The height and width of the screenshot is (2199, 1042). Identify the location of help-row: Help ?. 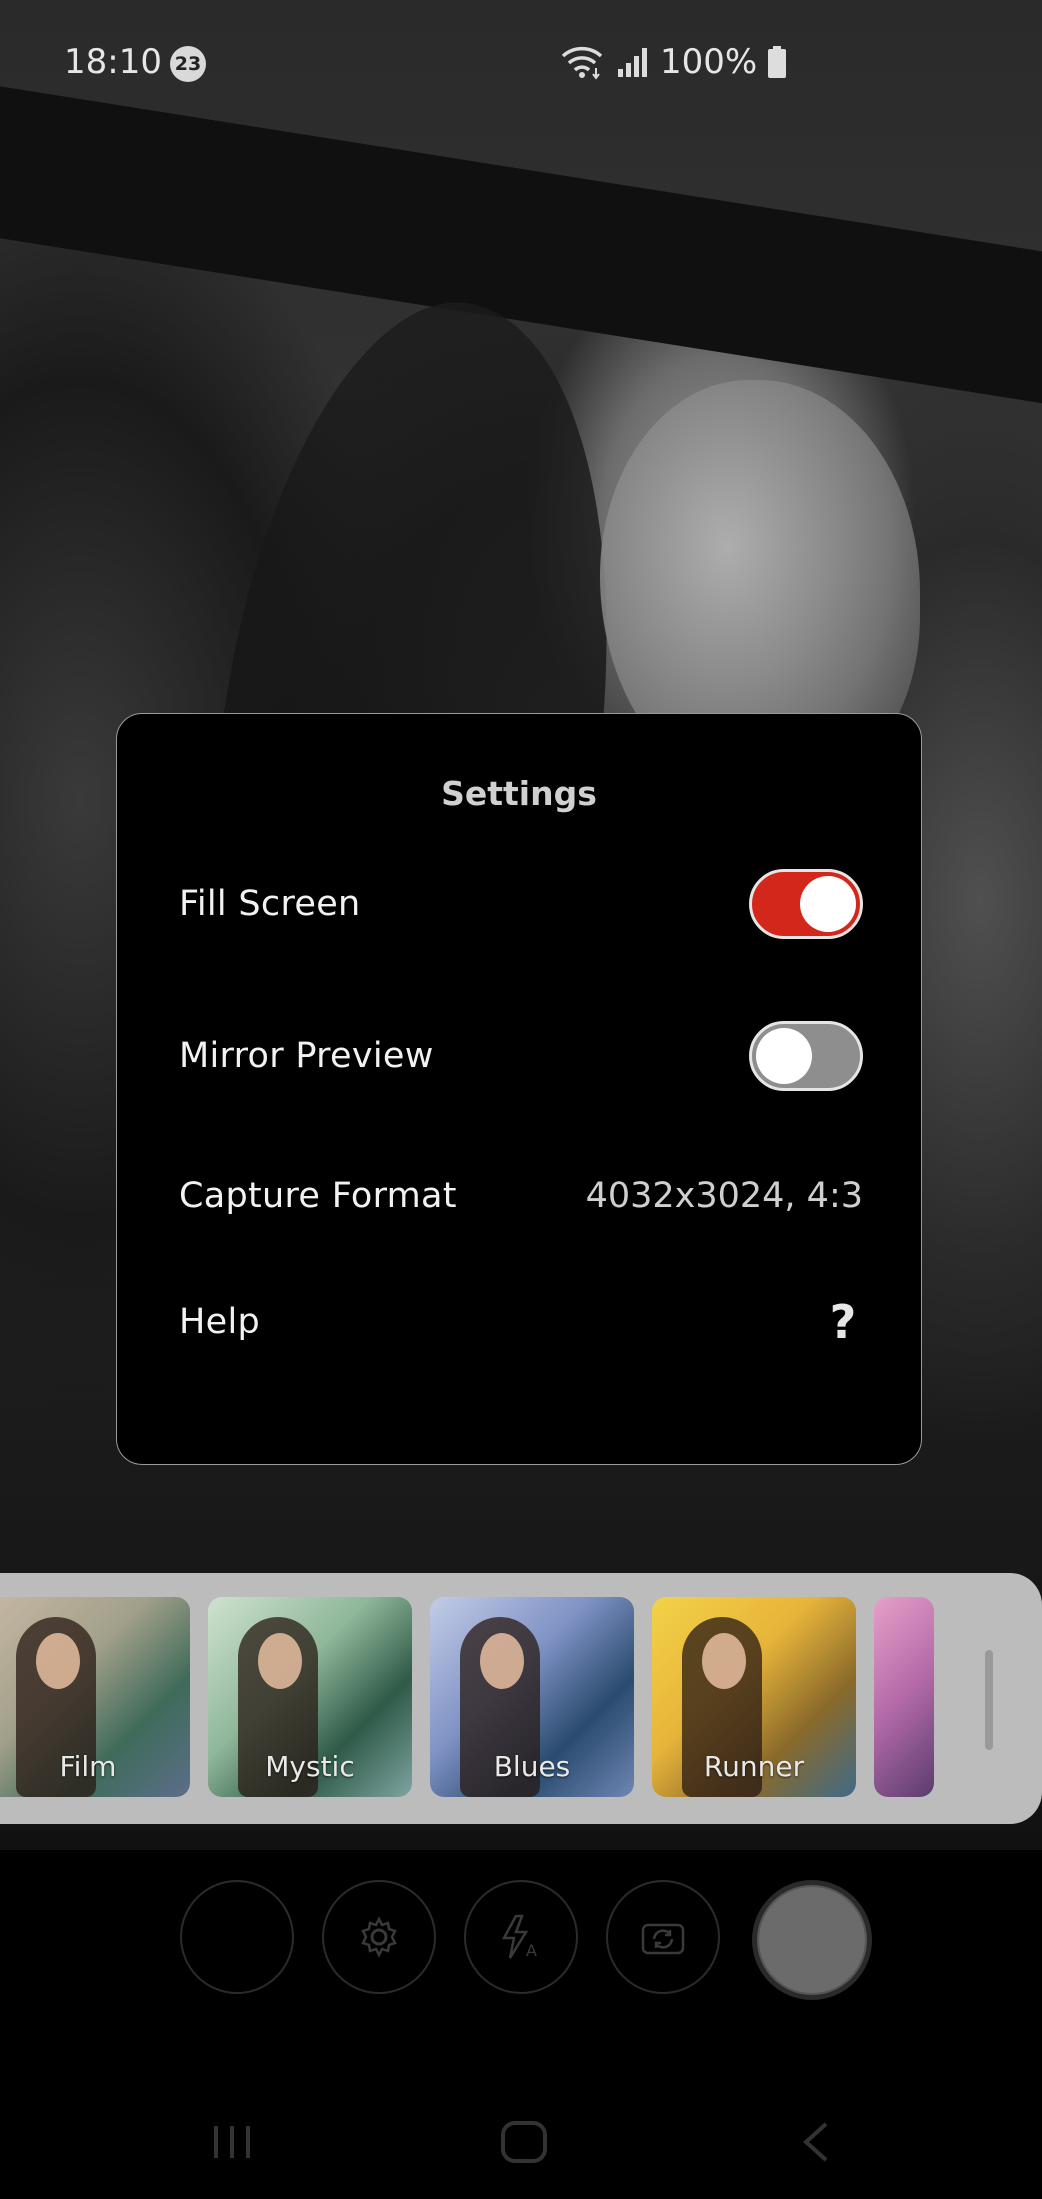
(521, 1322).